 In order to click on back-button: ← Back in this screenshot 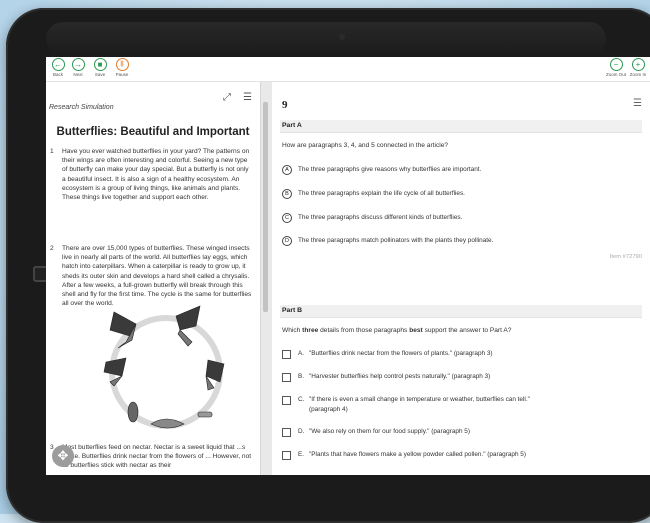, I will do `click(58, 67)`.